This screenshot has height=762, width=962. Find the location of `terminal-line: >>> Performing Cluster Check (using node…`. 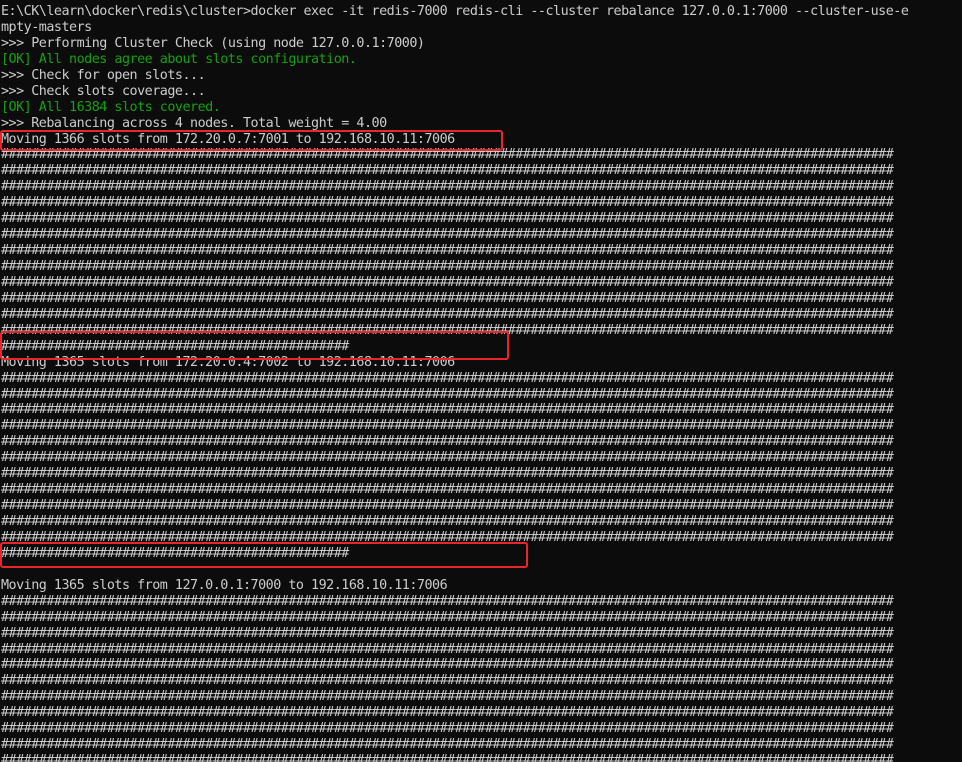

terminal-line: >>> Performing Cluster Check (using node… is located at coordinates (213, 43).